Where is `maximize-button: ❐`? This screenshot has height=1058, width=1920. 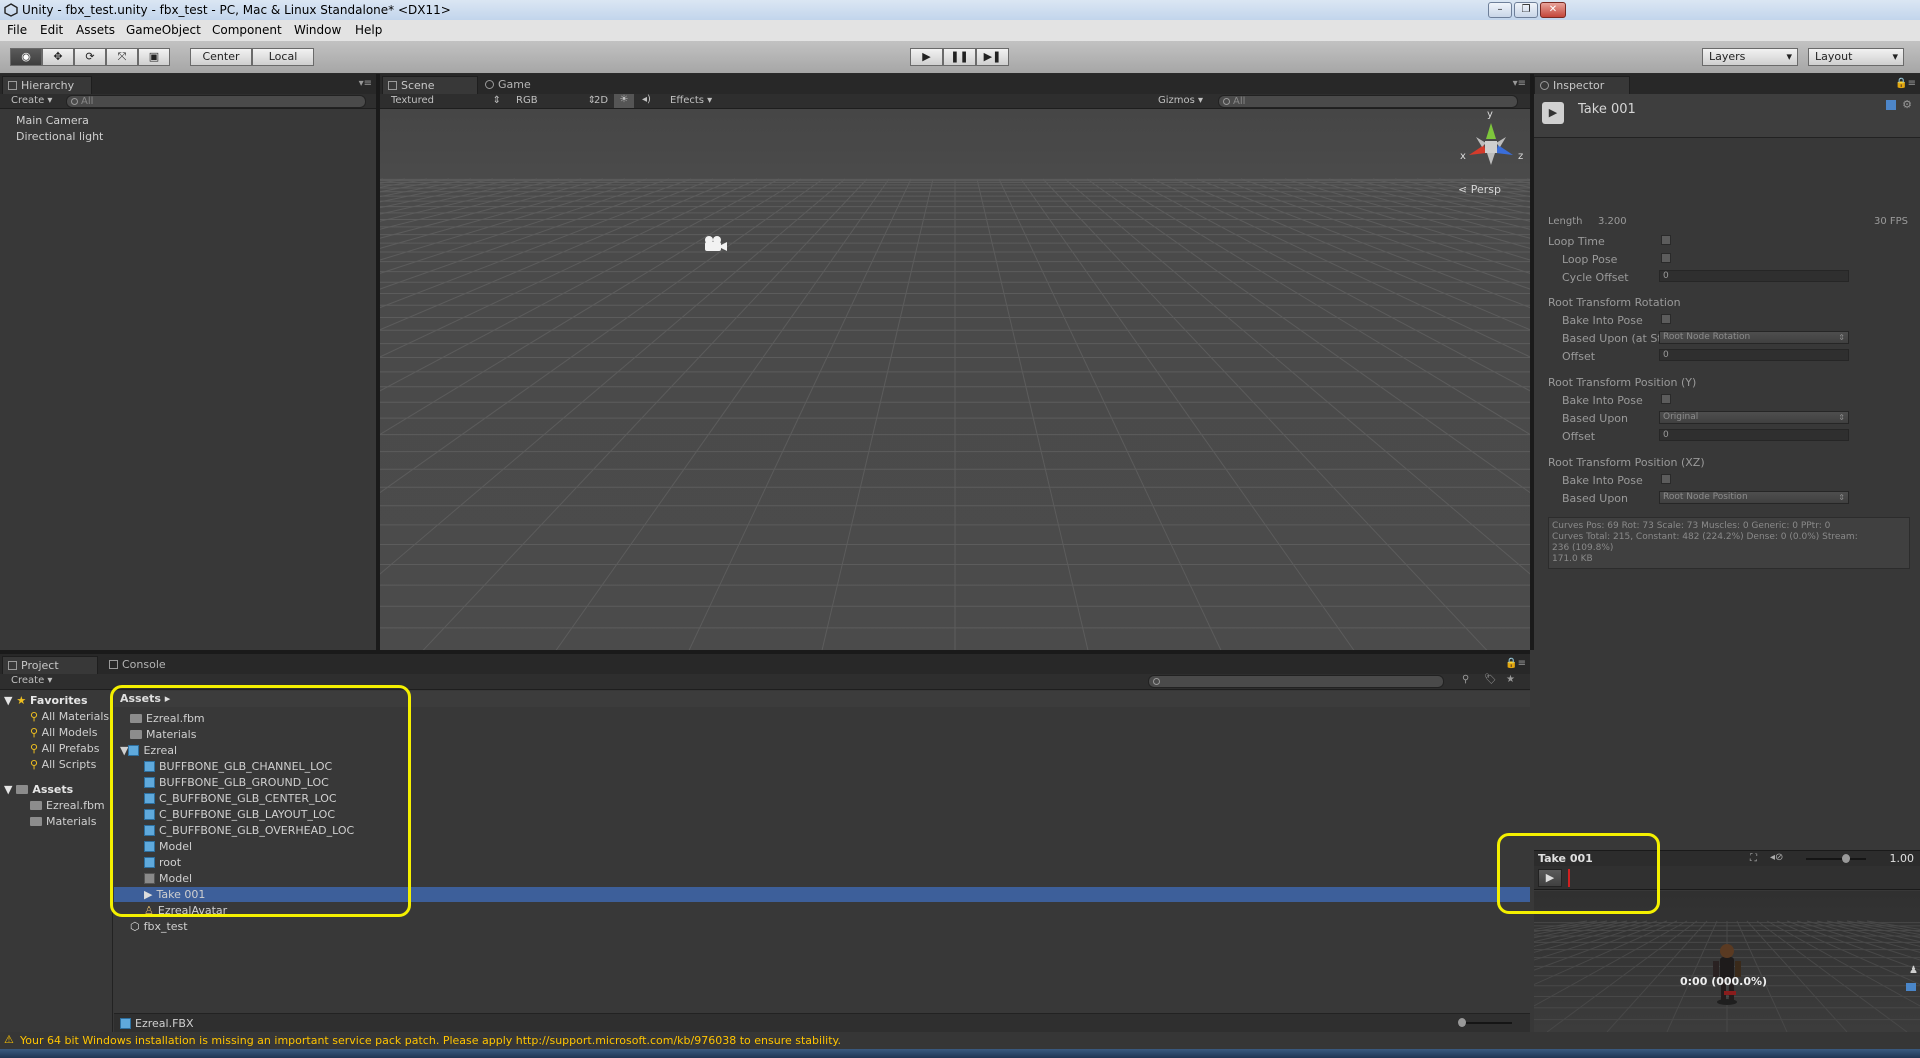 maximize-button: ❐ is located at coordinates (1526, 10).